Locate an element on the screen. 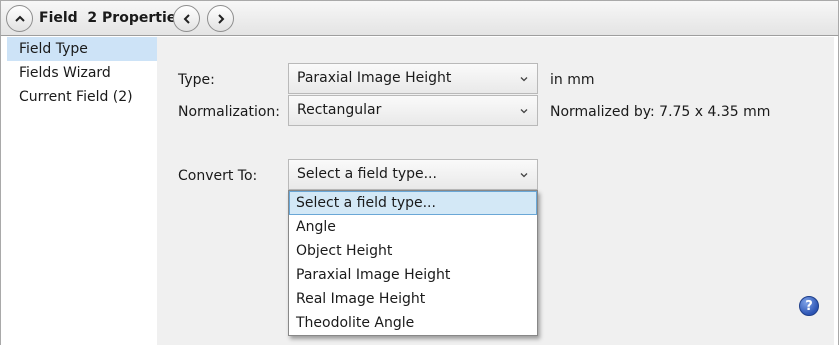 Image resolution: width=839 pixels, height=345 pixels. type-unit: in mm is located at coordinates (572, 80).